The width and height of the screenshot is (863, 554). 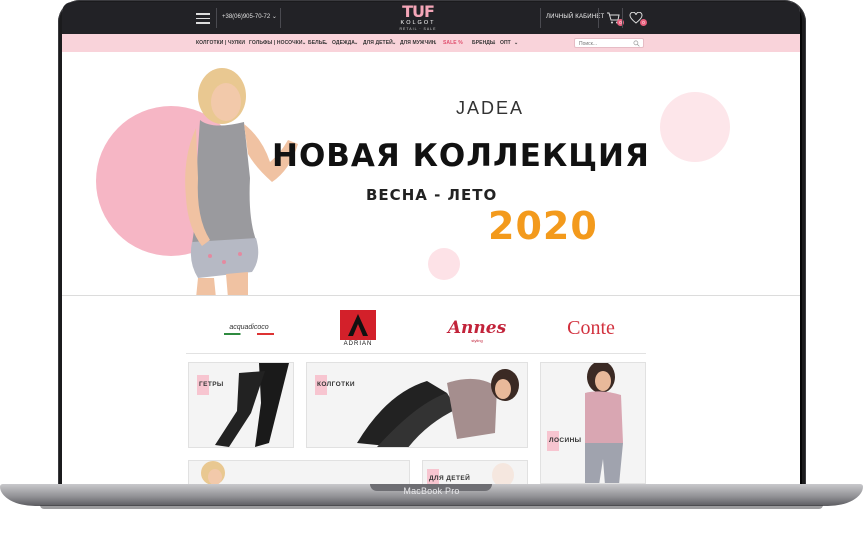 I want to click on brand-sub: styling, so click(x=477, y=340).